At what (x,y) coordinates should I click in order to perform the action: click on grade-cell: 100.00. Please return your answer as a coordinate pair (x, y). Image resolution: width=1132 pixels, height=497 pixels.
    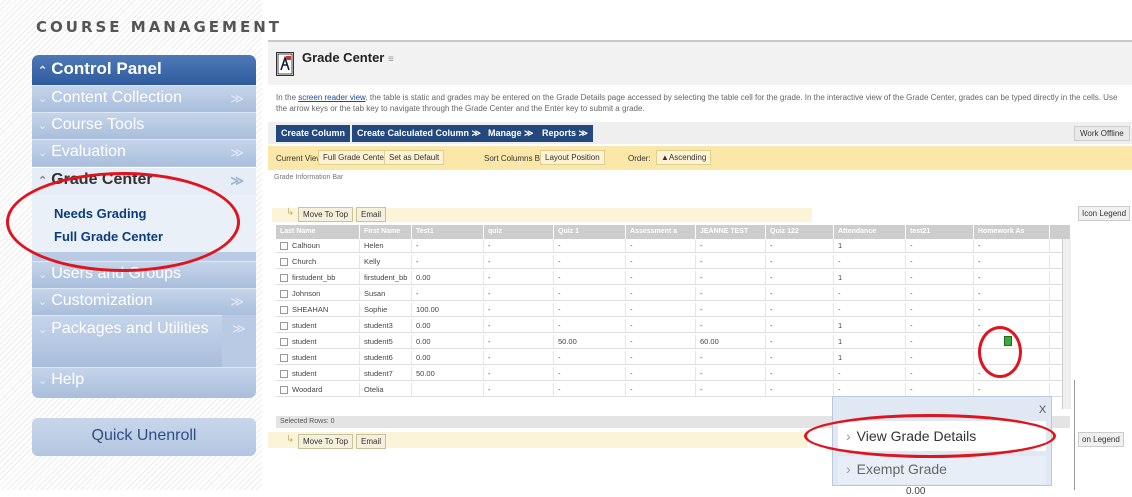
    Looking at the image, I should click on (448, 309).